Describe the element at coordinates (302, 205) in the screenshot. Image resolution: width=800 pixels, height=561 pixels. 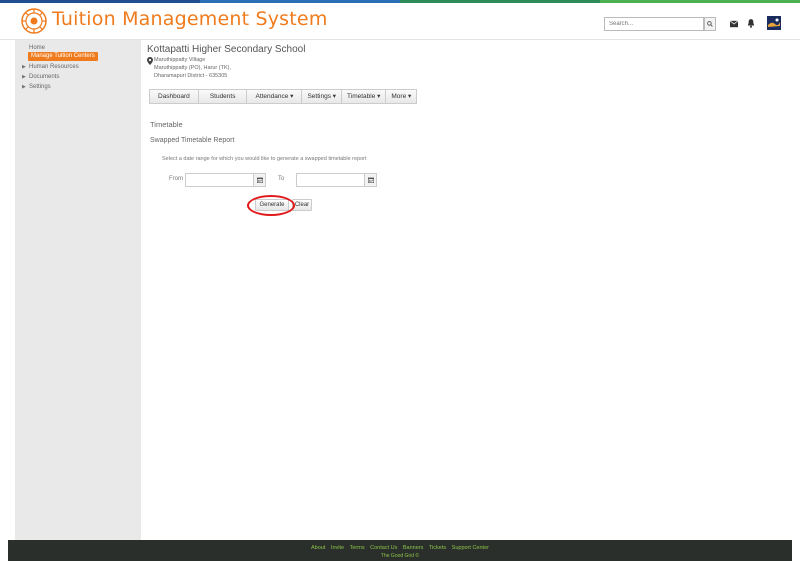
I see `clear-button: Clear` at that location.